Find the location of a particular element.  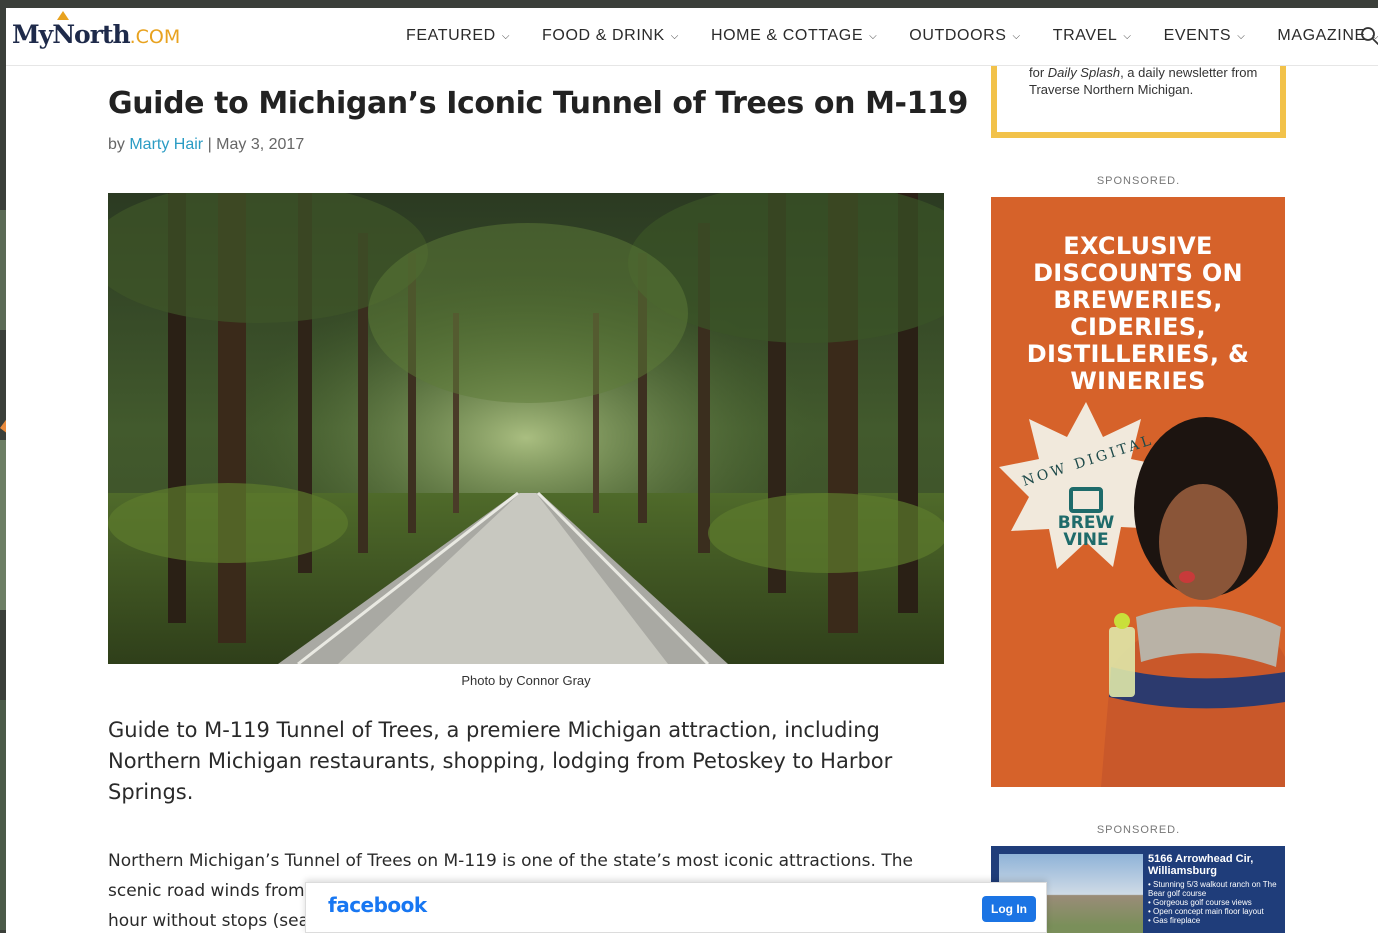

search-icon is located at coordinates (1369, 36).